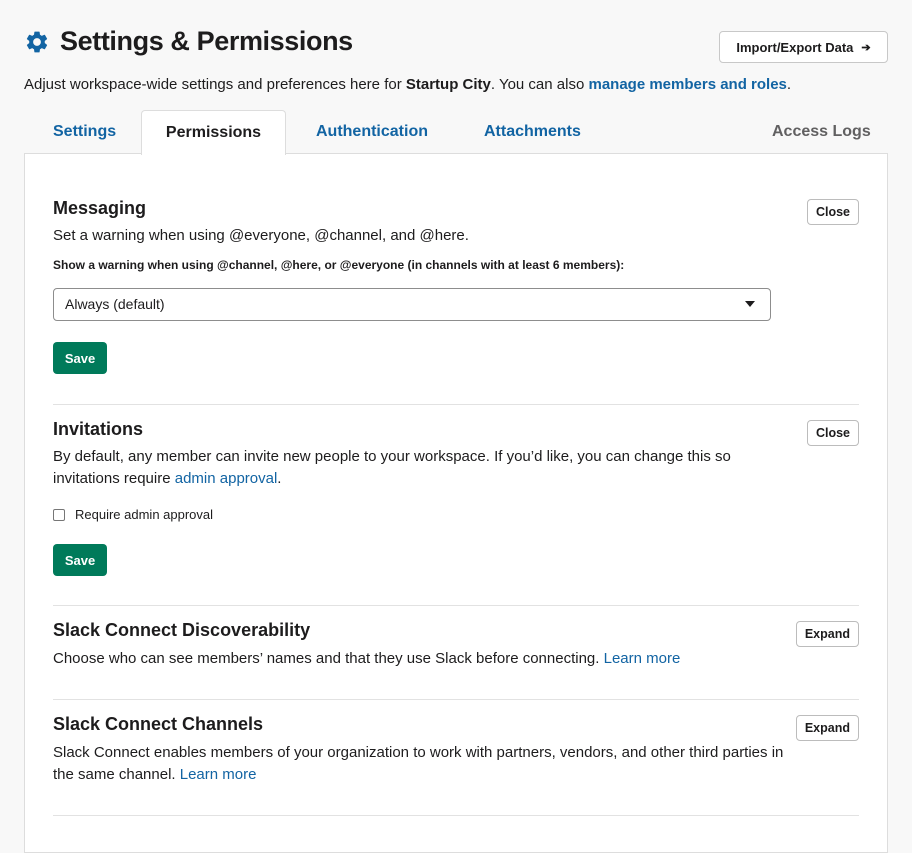 The height and width of the screenshot is (853, 912). Describe the element at coordinates (866, 47) in the screenshot. I see `arrow-right-icon: ➔` at that location.